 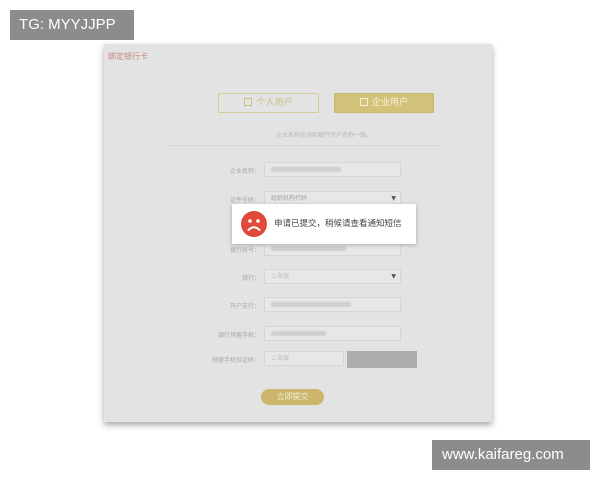 I want to click on submit-button: 立即提交, so click(x=292, y=397).